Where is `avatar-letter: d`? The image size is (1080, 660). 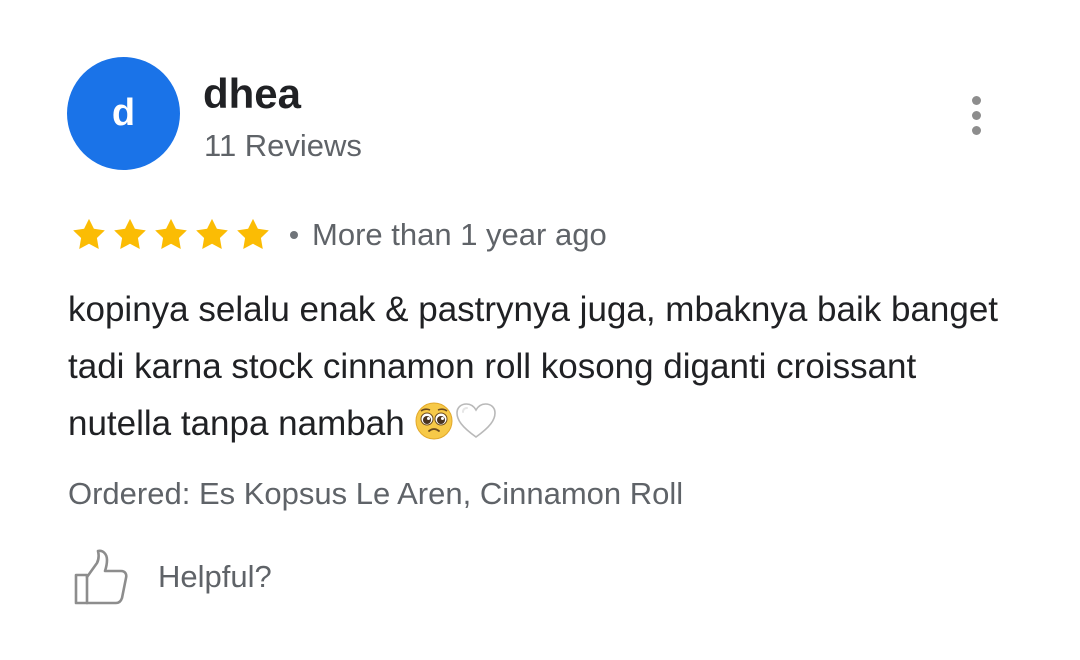 avatar-letter: d is located at coordinates (123, 113).